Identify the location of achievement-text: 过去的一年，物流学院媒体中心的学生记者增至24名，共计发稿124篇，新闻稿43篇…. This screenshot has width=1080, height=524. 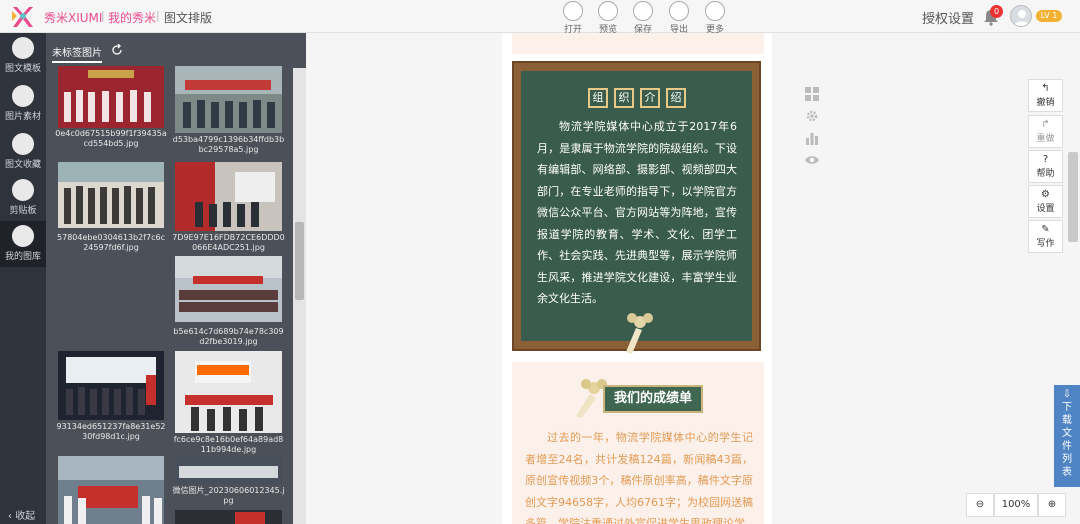
(639, 475).